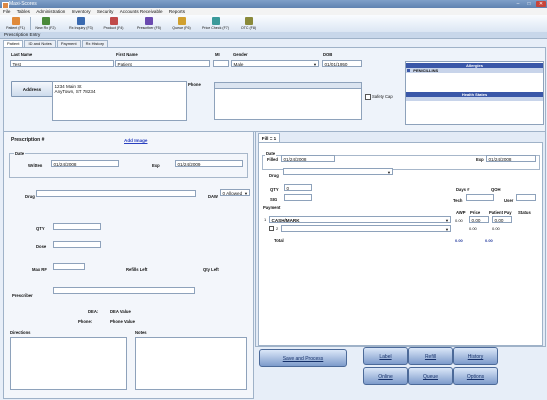 This screenshot has width=547, height=400. What do you see at coordinates (430, 376) in the screenshot?
I see `queue-button: Queue` at bounding box center [430, 376].